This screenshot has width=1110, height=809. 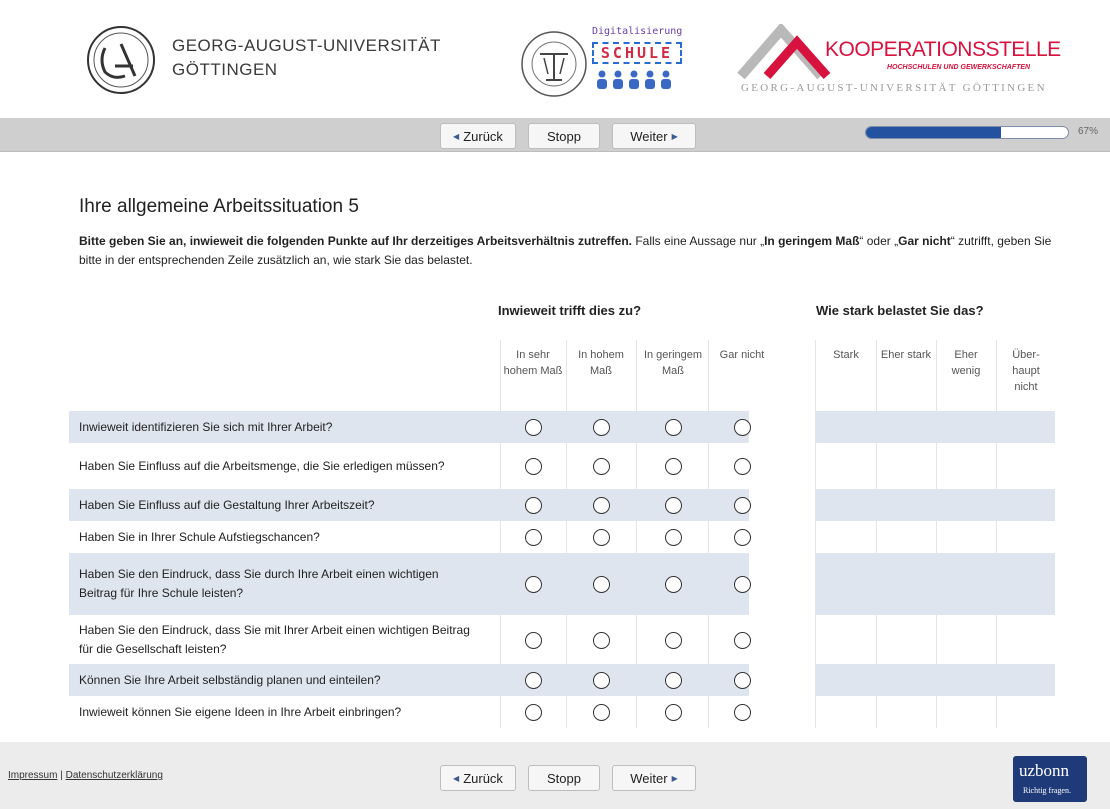 I want to click on column-header-burden: Eher wenig, so click(x=966, y=363).